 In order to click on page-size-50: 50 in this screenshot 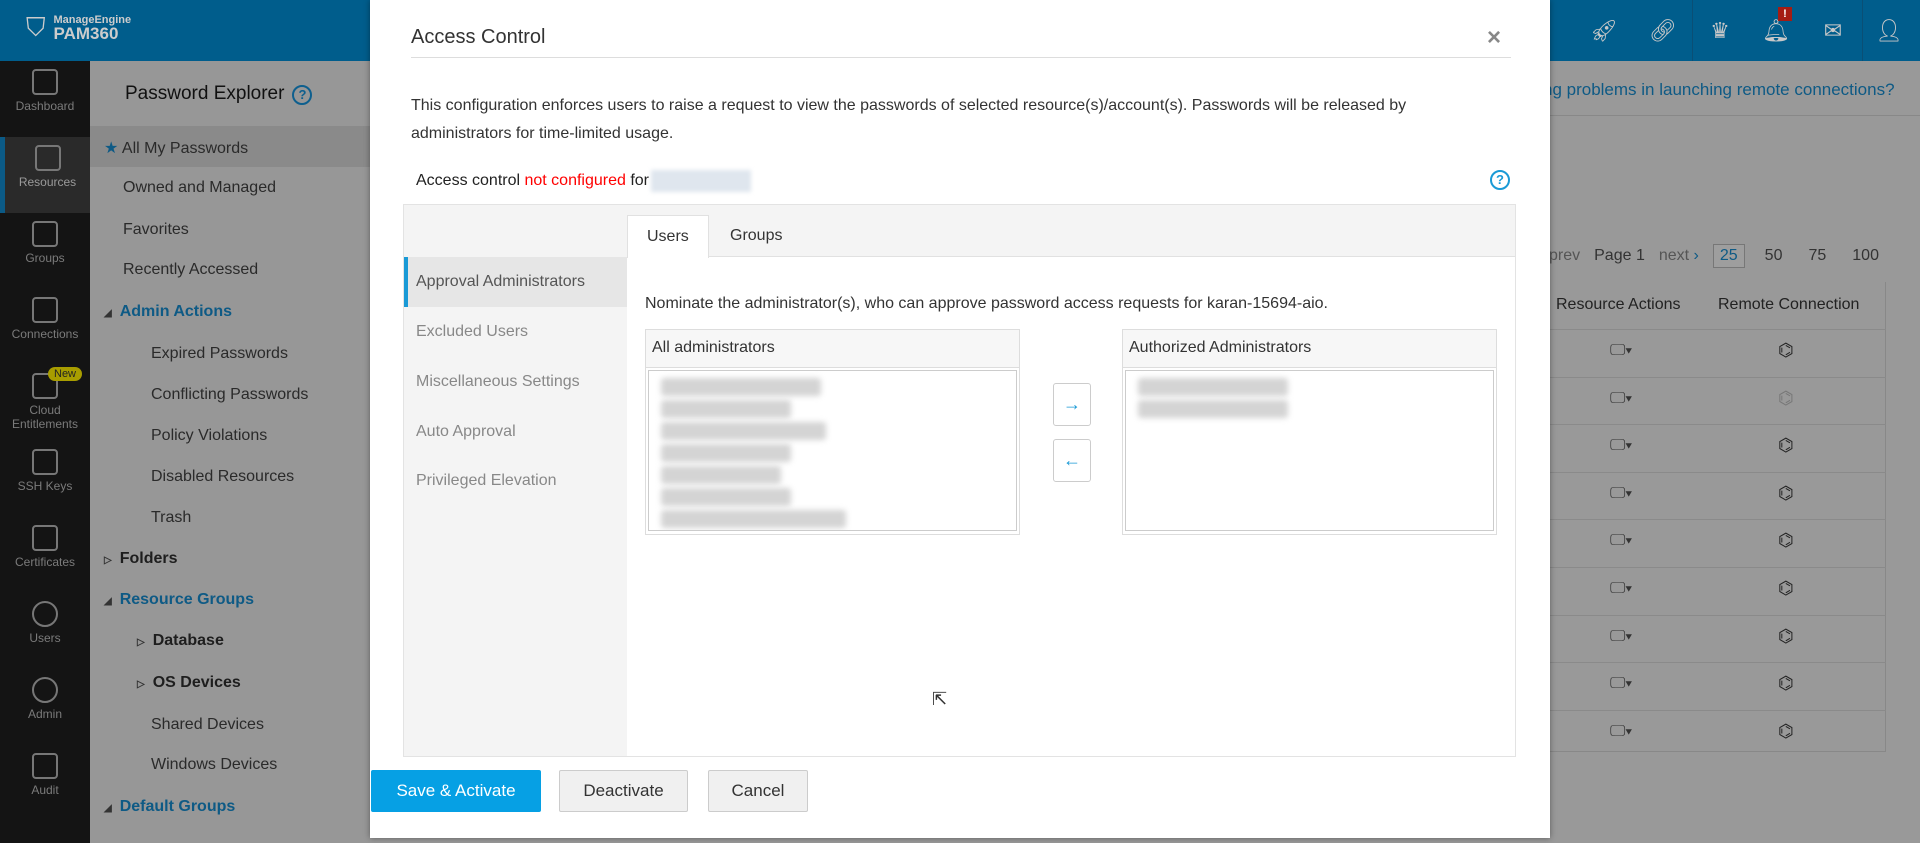, I will do `click(1774, 256)`.